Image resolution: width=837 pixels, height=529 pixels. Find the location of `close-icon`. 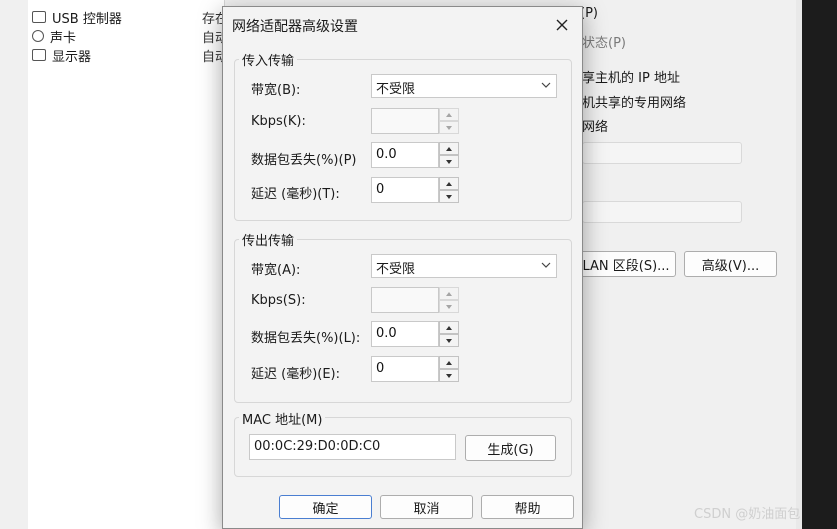

close-icon is located at coordinates (562, 25).